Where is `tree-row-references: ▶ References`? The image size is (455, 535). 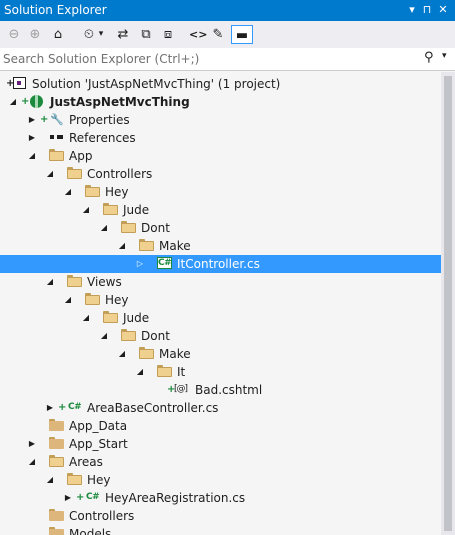
tree-row-references: ▶ References is located at coordinates (220, 138).